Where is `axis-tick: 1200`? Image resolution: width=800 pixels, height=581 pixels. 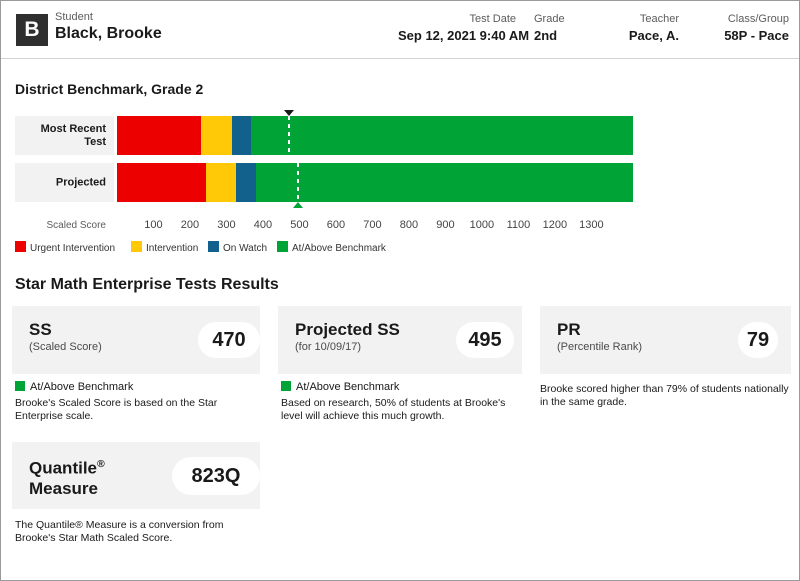
axis-tick: 1200 is located at coordinates (555, 225).